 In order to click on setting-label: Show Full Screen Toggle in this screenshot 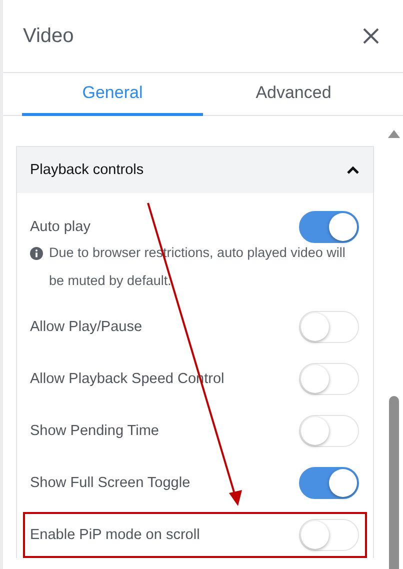, I will do `click(110, 483)`.